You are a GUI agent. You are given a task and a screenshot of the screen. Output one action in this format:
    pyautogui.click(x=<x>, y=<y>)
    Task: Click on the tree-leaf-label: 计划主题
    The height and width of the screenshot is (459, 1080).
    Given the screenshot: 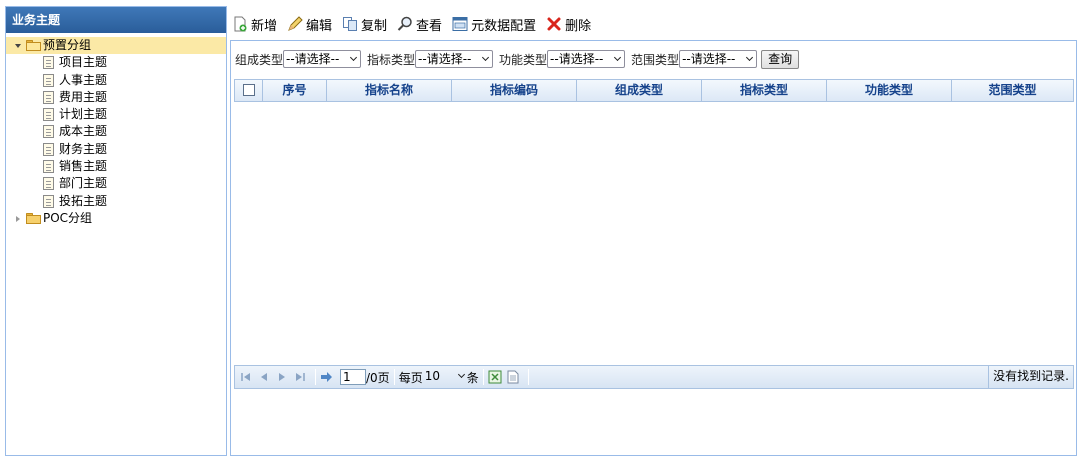 What is the action you would take?
    pyautogui.click(x=83, y=114)
    